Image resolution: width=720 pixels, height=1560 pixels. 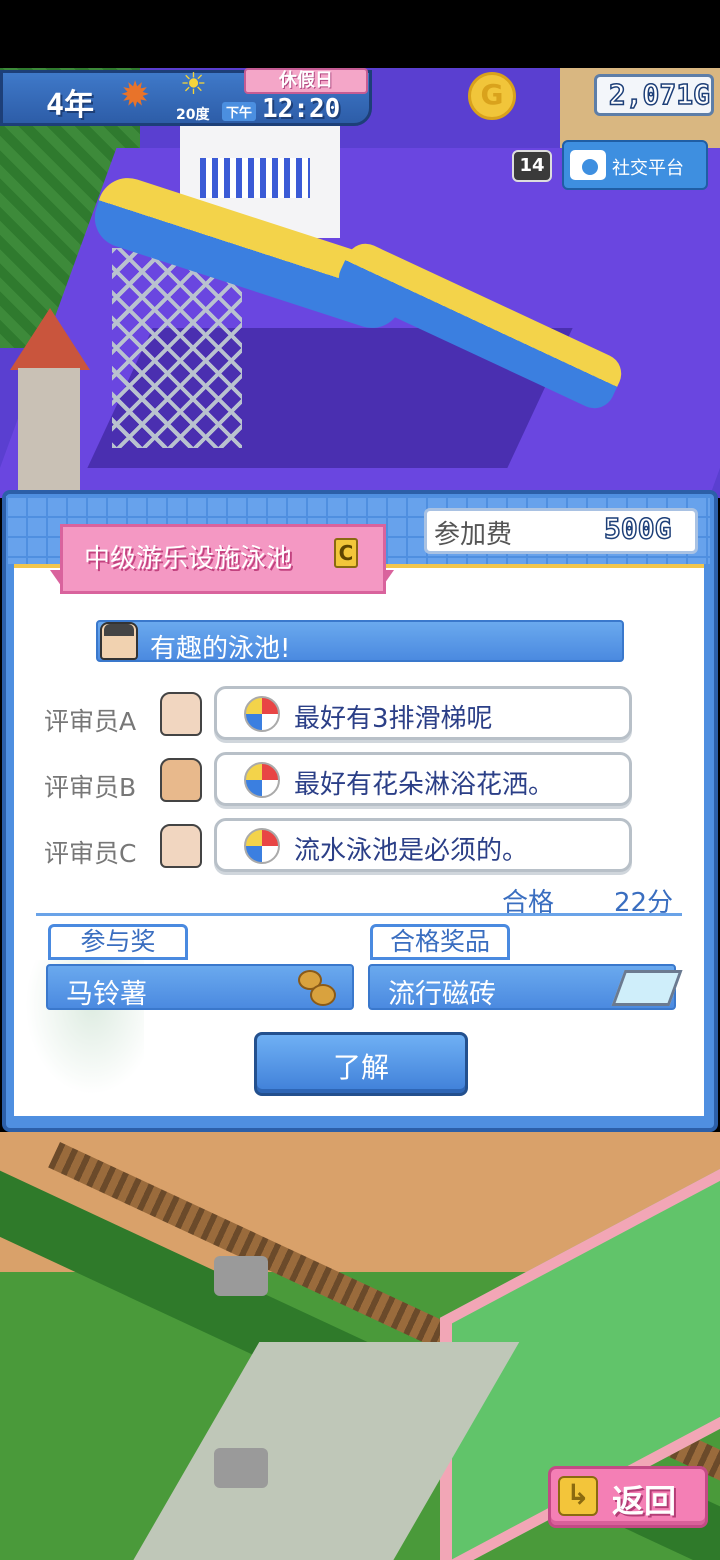 What do you see at coordinates (346, 553) in the screenshot?
I see `rank-badge: C` at bounding box center [346, 553].